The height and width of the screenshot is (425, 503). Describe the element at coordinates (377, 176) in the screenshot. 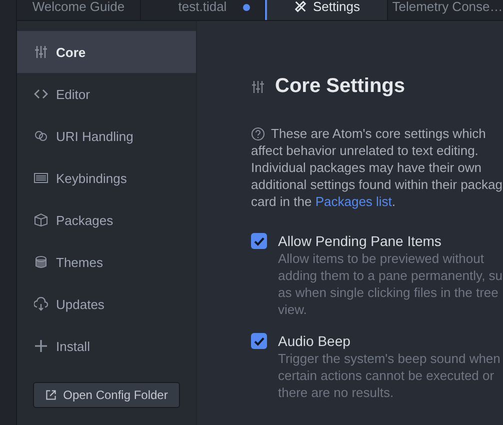

I see `settings-description: affect behavior unrelated to text editing. Individual packages may have their own additional settings found within their packag card in the Packages list.` at that location.